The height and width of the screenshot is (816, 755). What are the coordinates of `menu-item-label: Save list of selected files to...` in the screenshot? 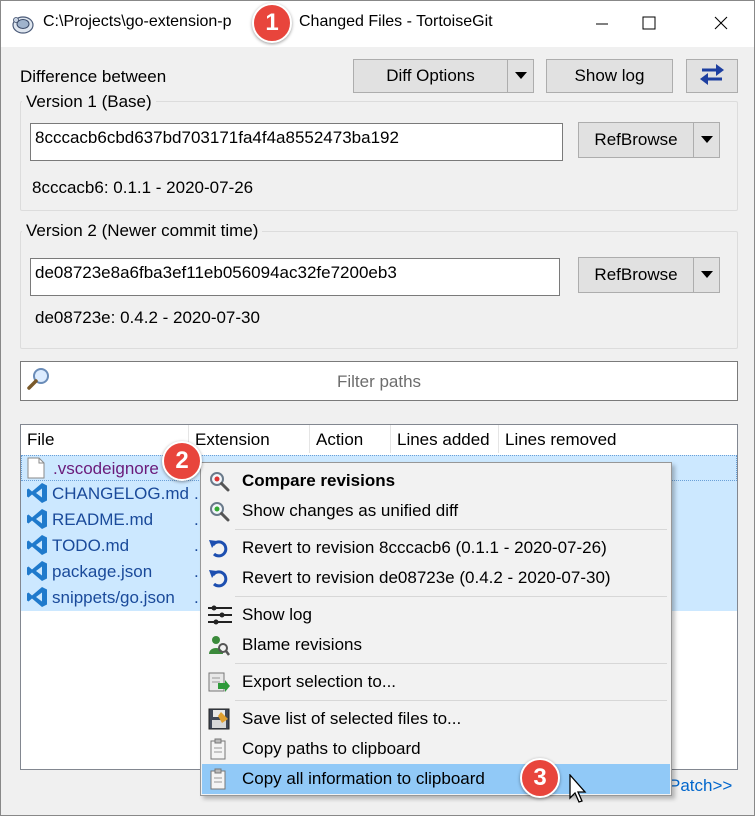 It's located at (352, 718).